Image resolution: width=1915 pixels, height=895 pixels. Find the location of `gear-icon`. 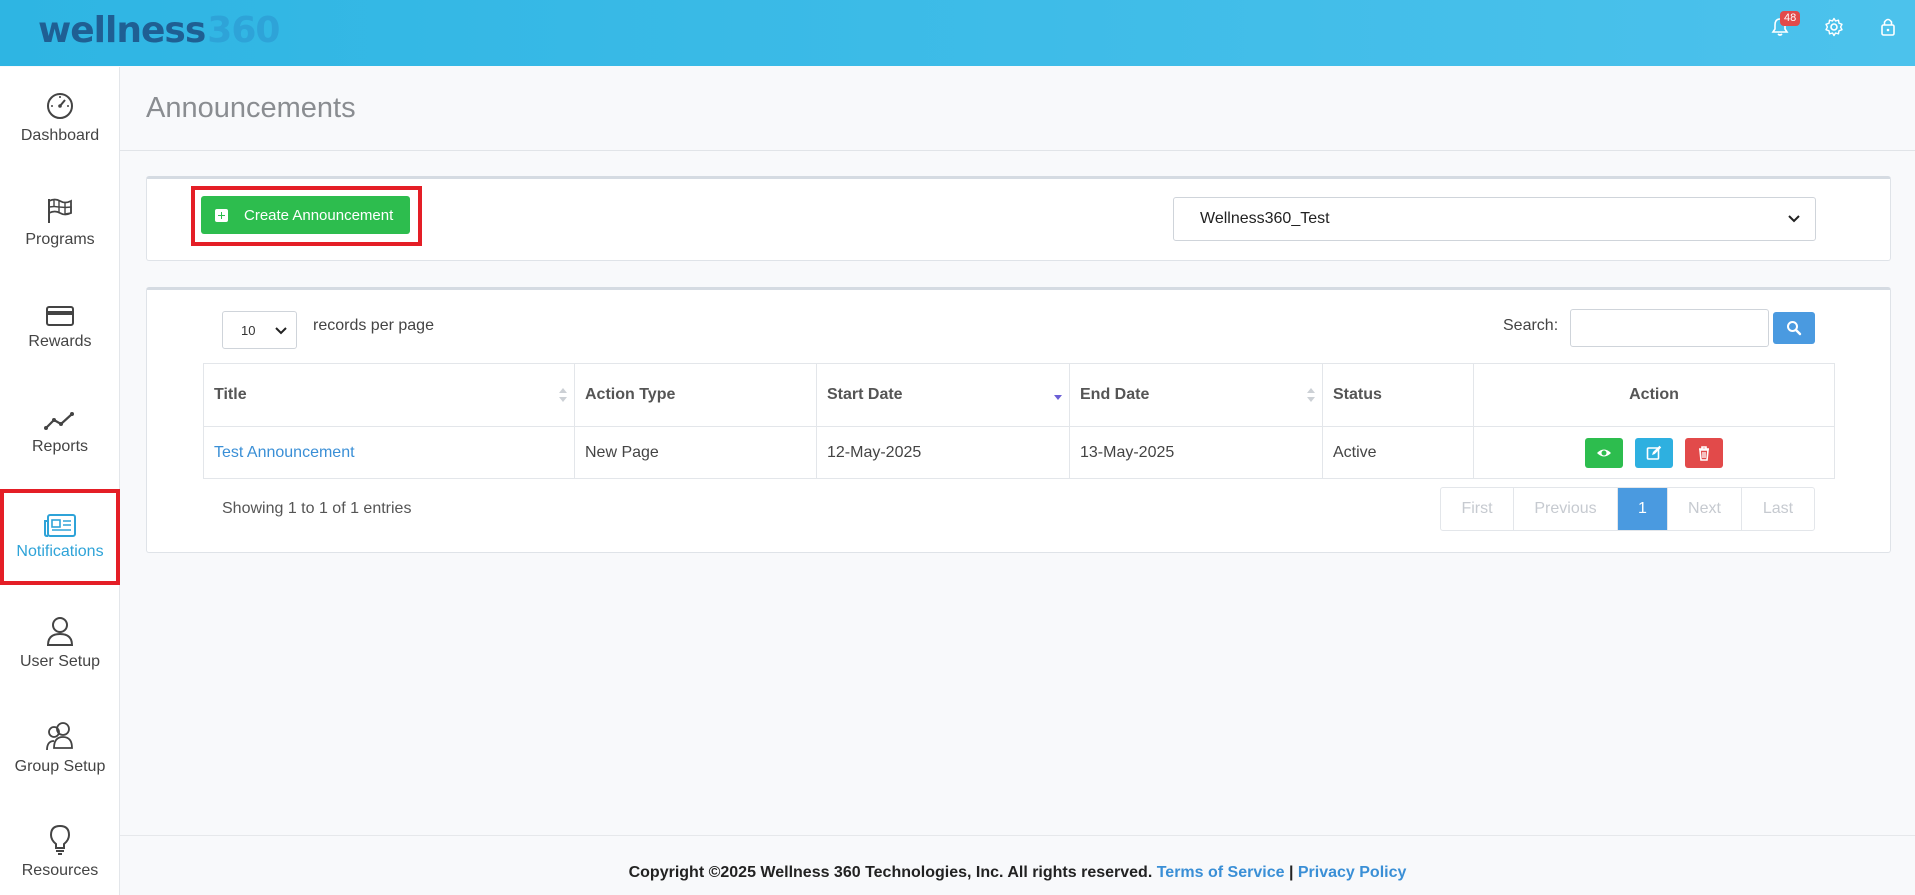

gear-icon is located at coordinates (1834, 27).